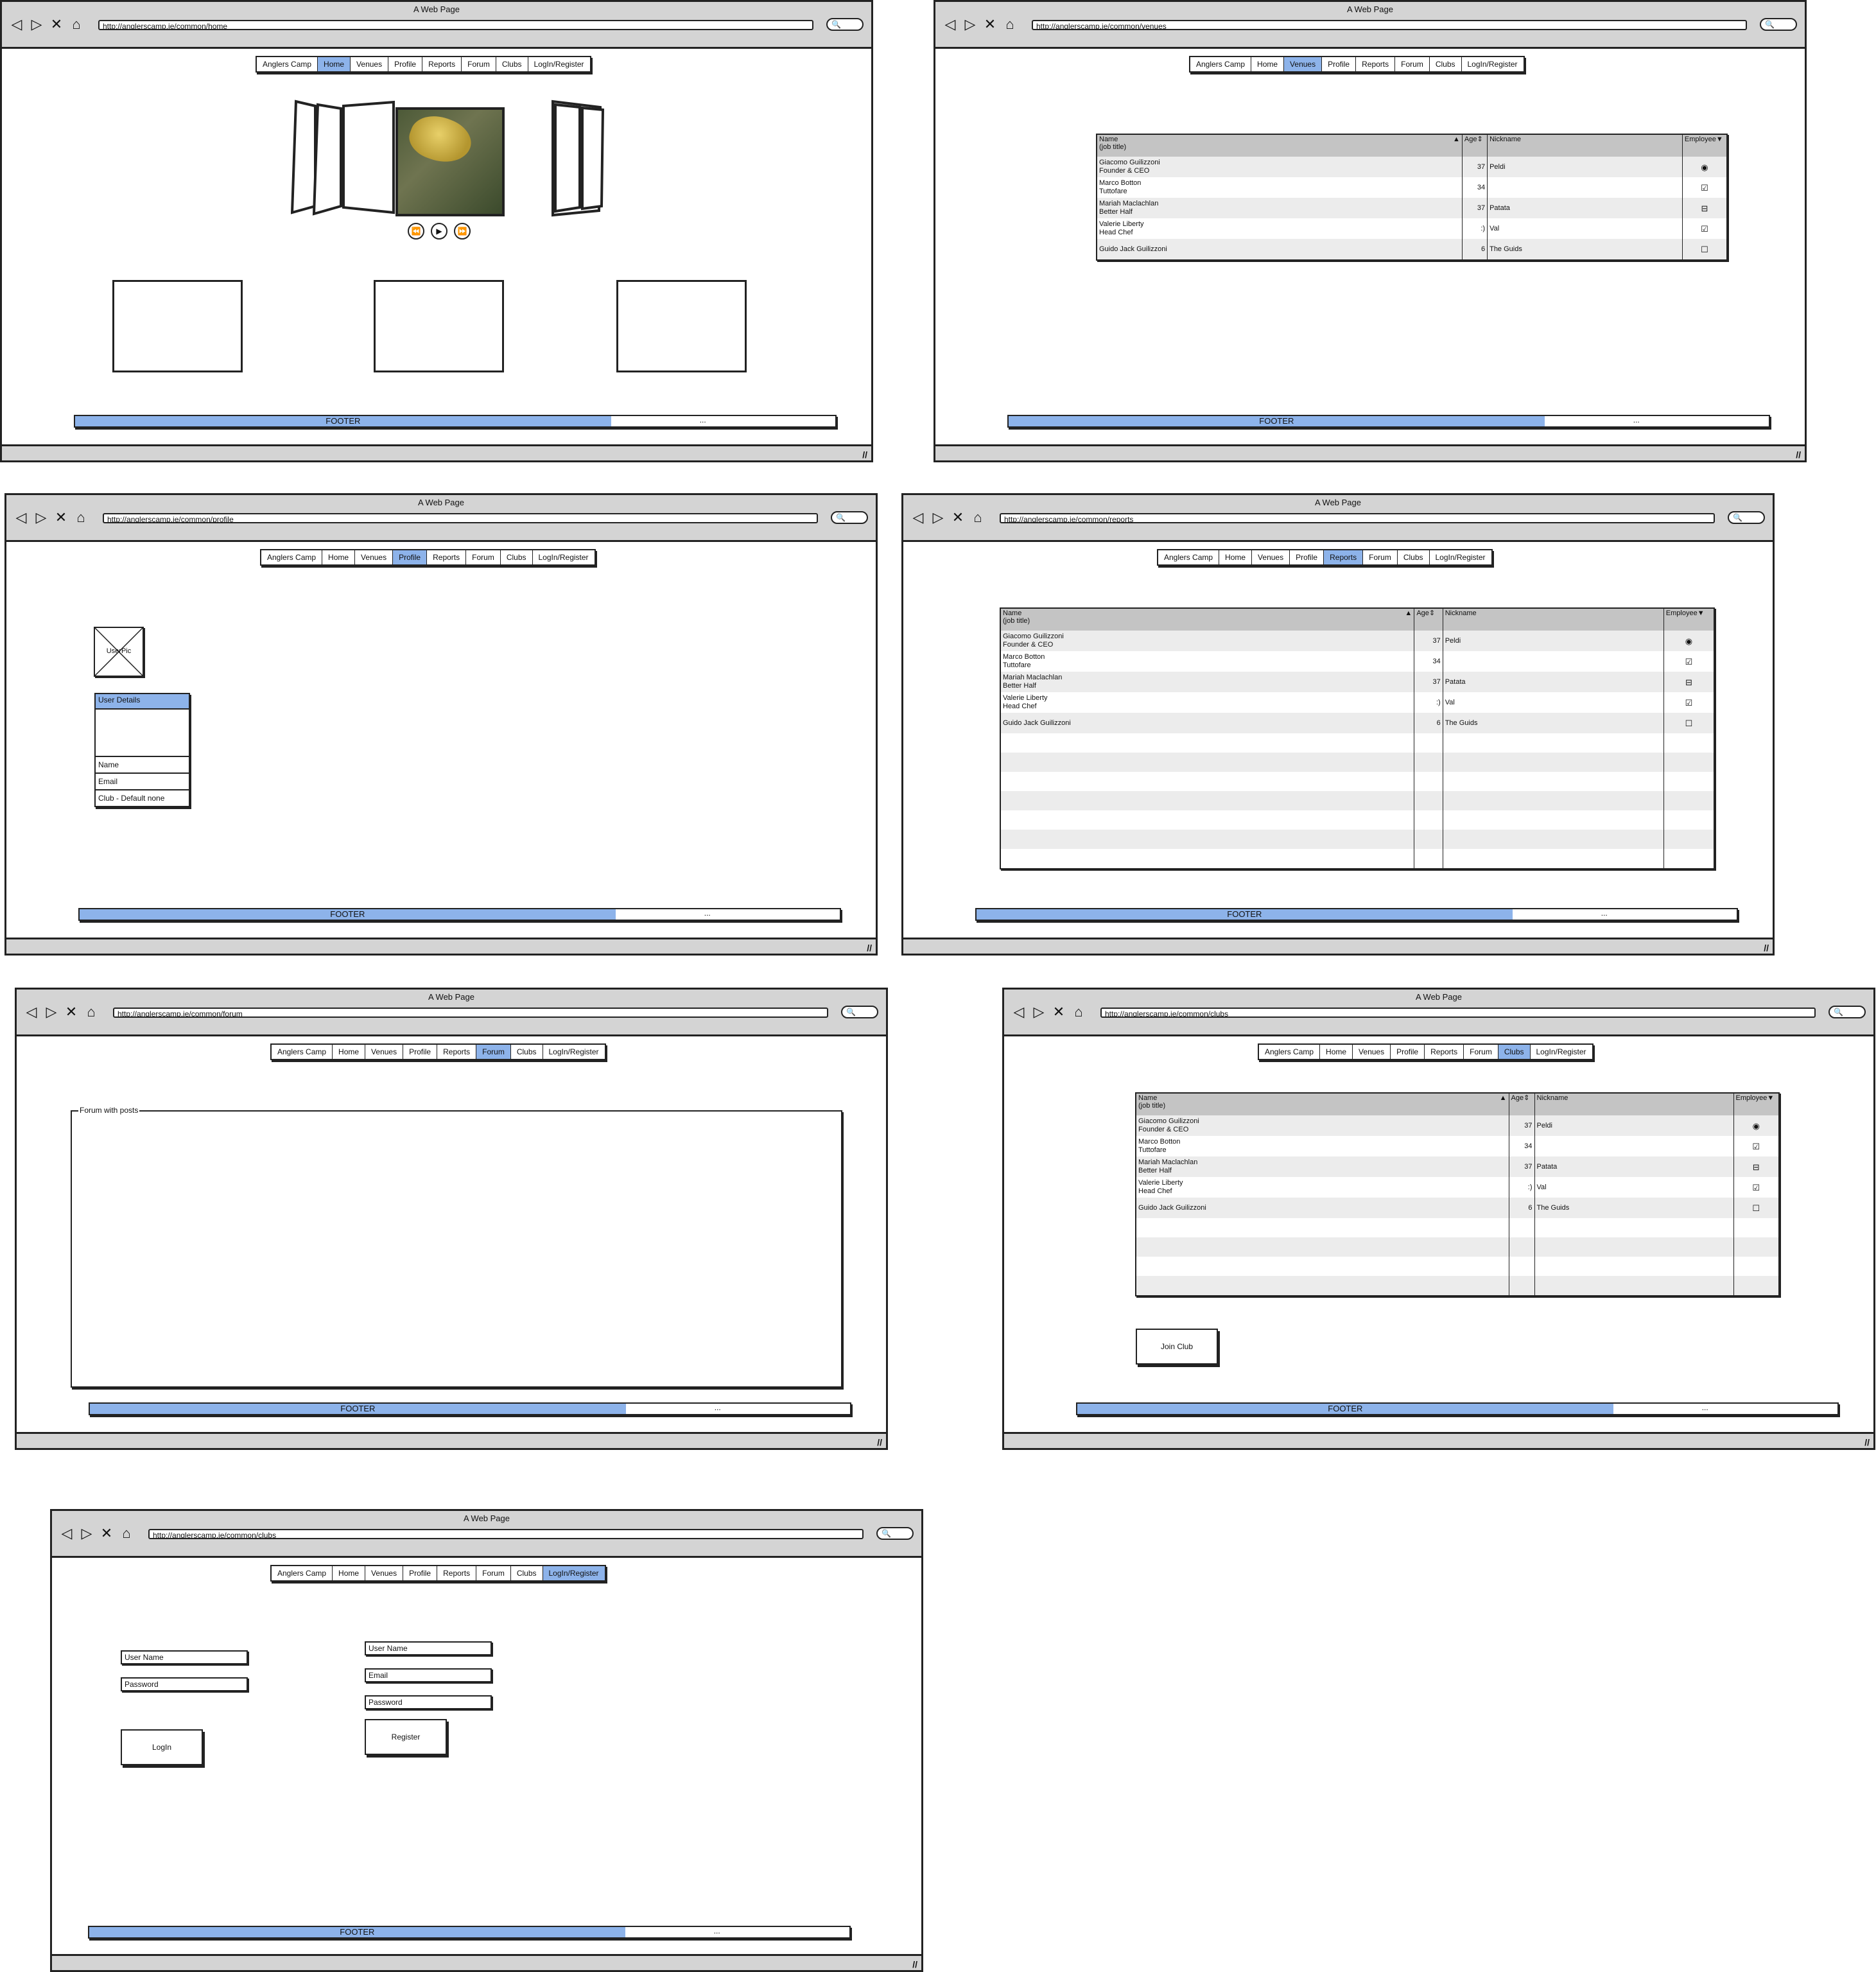  What do you see at coordinates (439, 231) in the screenshot?
I see `play-icon: ▶` at bounding box center [439, 231].